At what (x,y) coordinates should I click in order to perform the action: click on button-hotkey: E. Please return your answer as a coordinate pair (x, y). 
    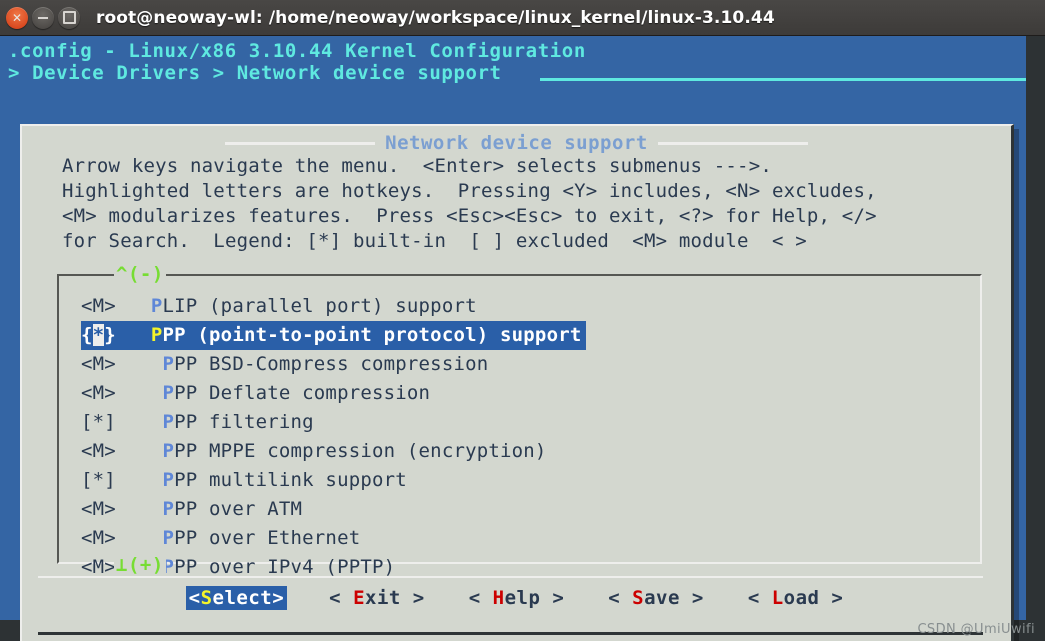
    Looking at the image, I should click on (359, 598).